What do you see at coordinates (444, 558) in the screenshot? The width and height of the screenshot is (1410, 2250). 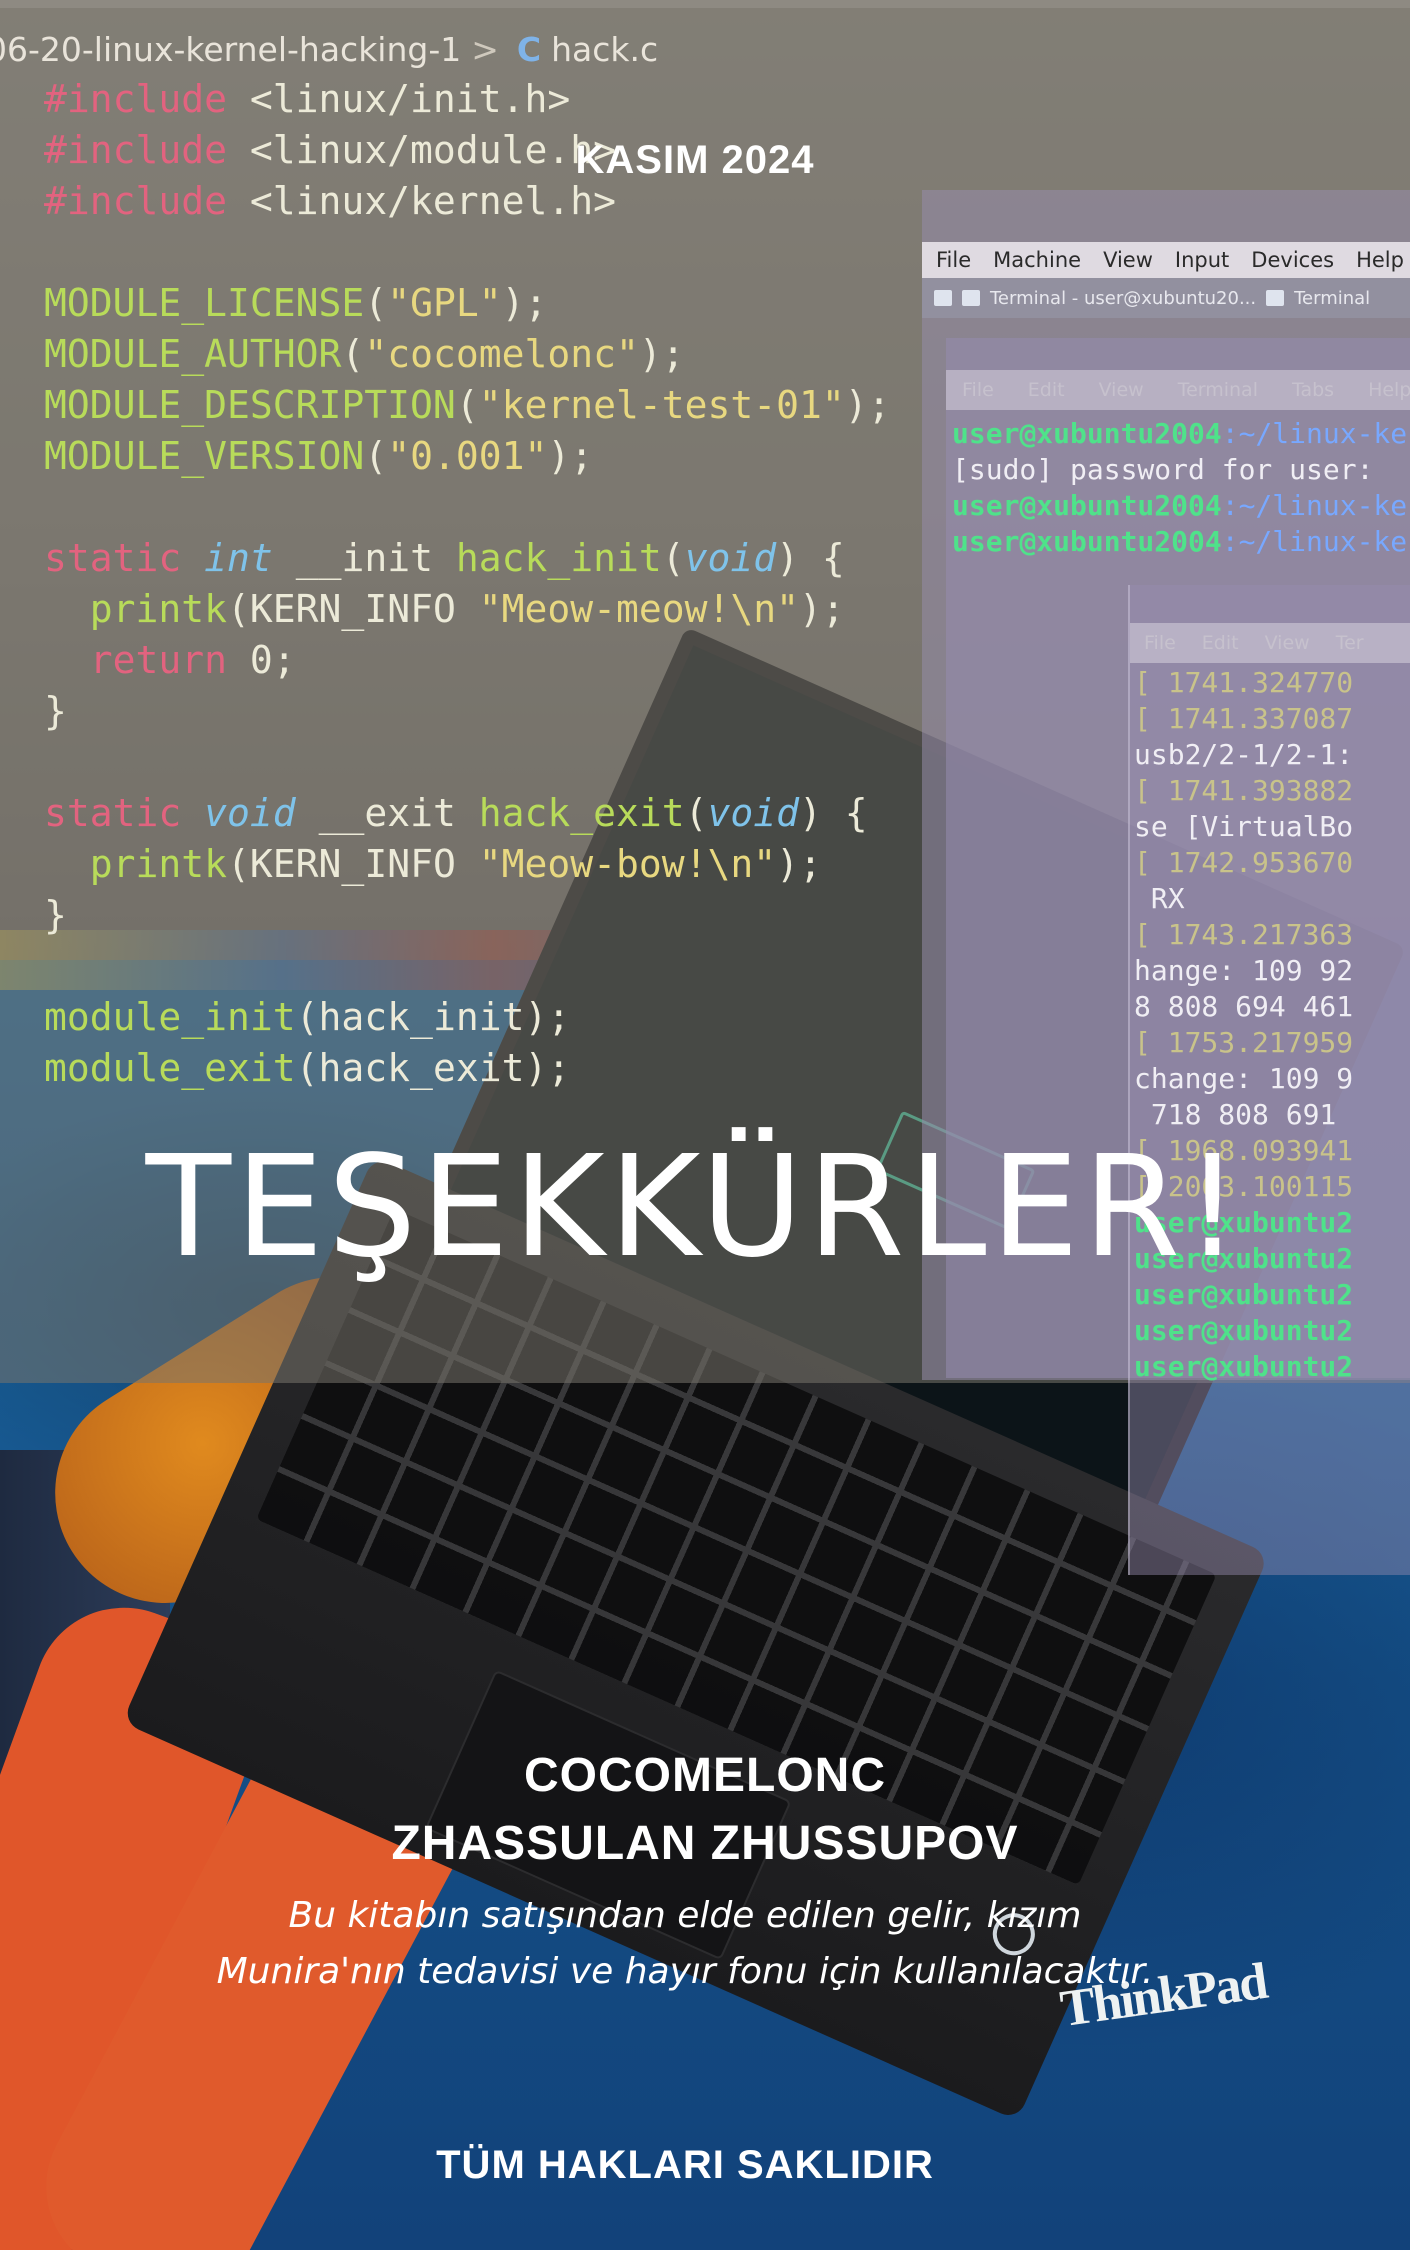 I see `code-line: static int __init hack_init(void) {` at bounding box center [444, 558].